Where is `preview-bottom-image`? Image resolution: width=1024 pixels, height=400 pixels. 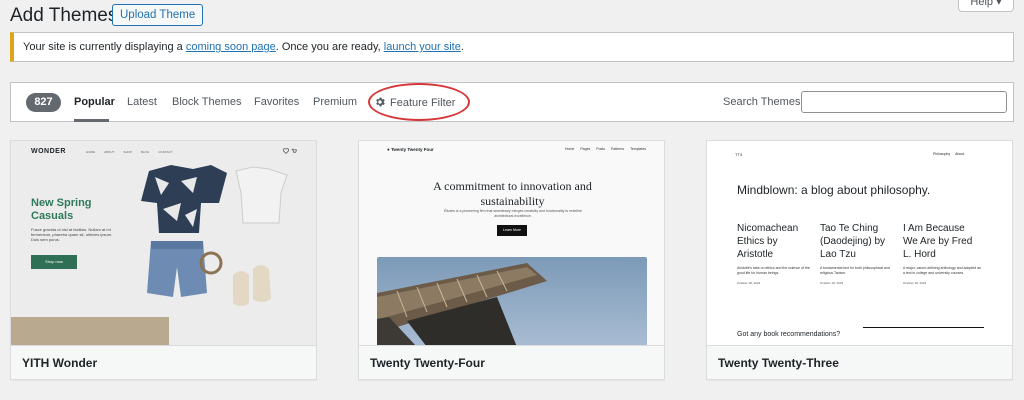
preview-bottom-image is located at coordinates (90, 331).